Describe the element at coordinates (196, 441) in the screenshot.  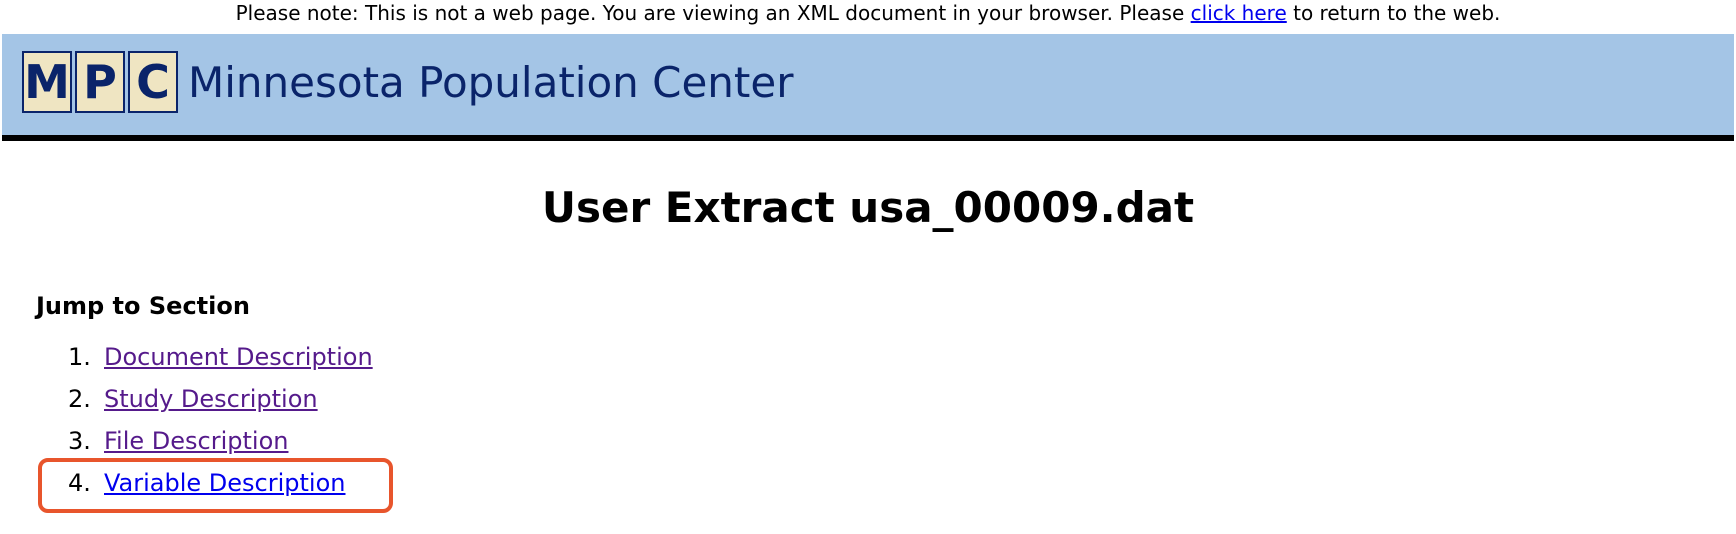
I see `file-description-link: File Description` at that location.